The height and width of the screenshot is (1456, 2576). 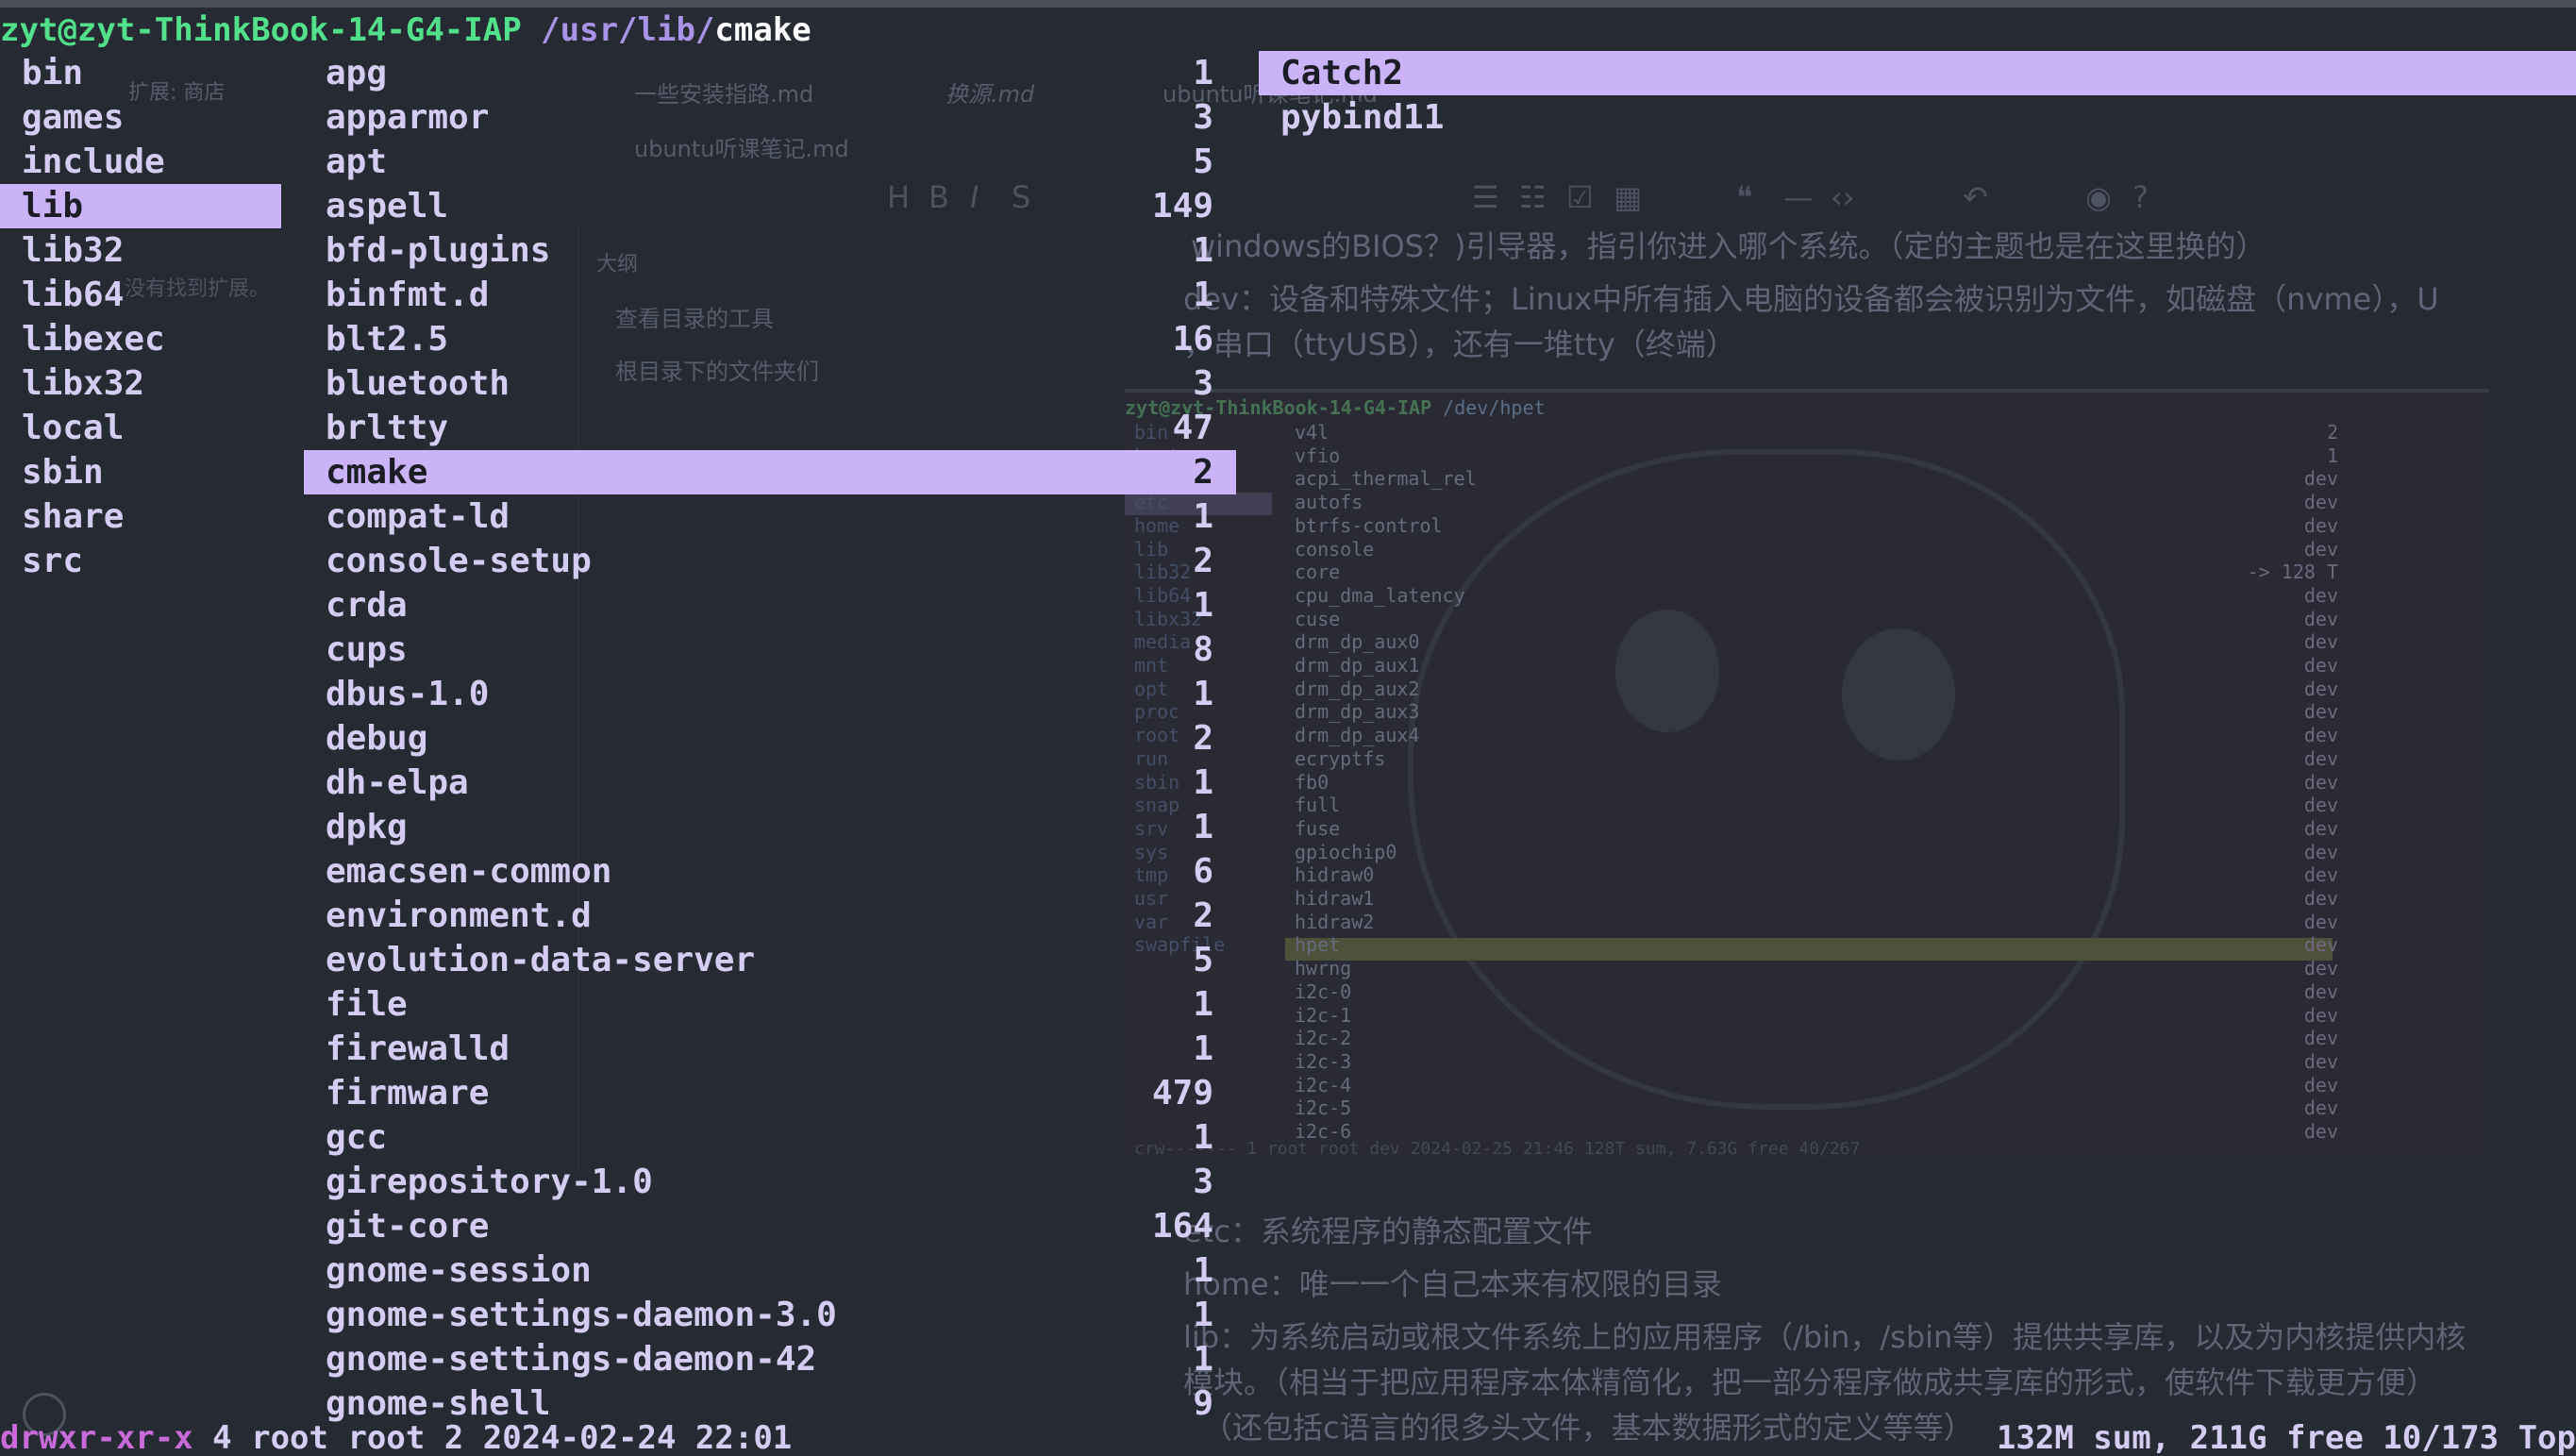 I want to click on help-icon: ?, so click(x=2141, y=197).